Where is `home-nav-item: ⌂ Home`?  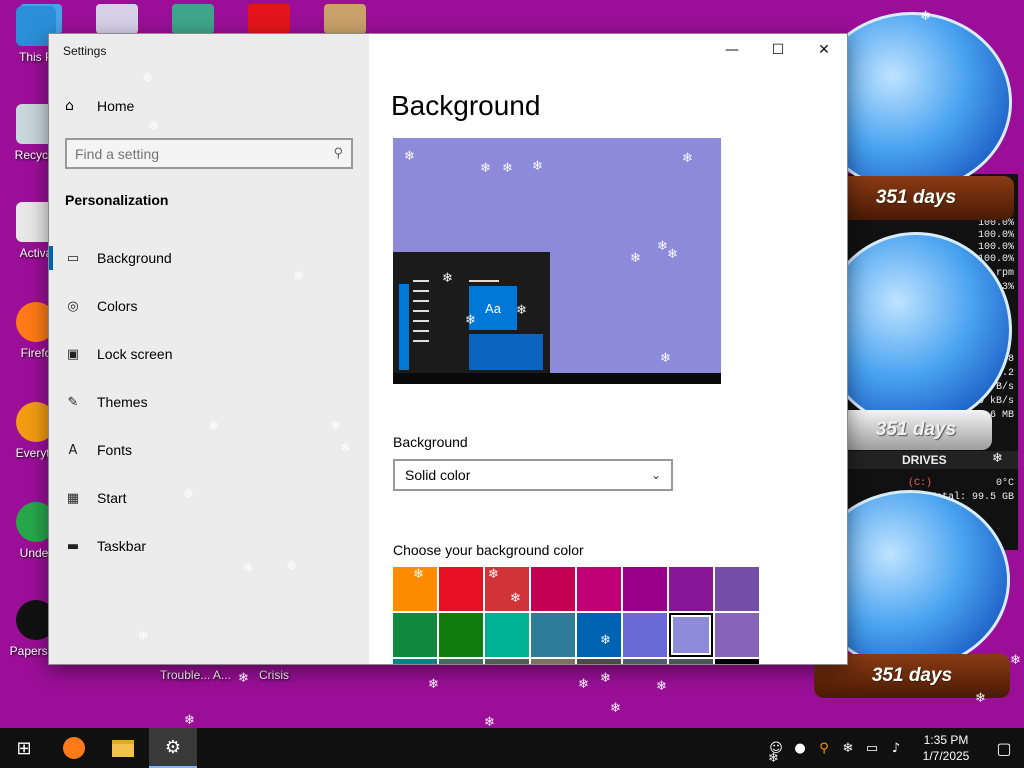 home-nav-item: ⌂ Home is located at coordinates (99, 106).